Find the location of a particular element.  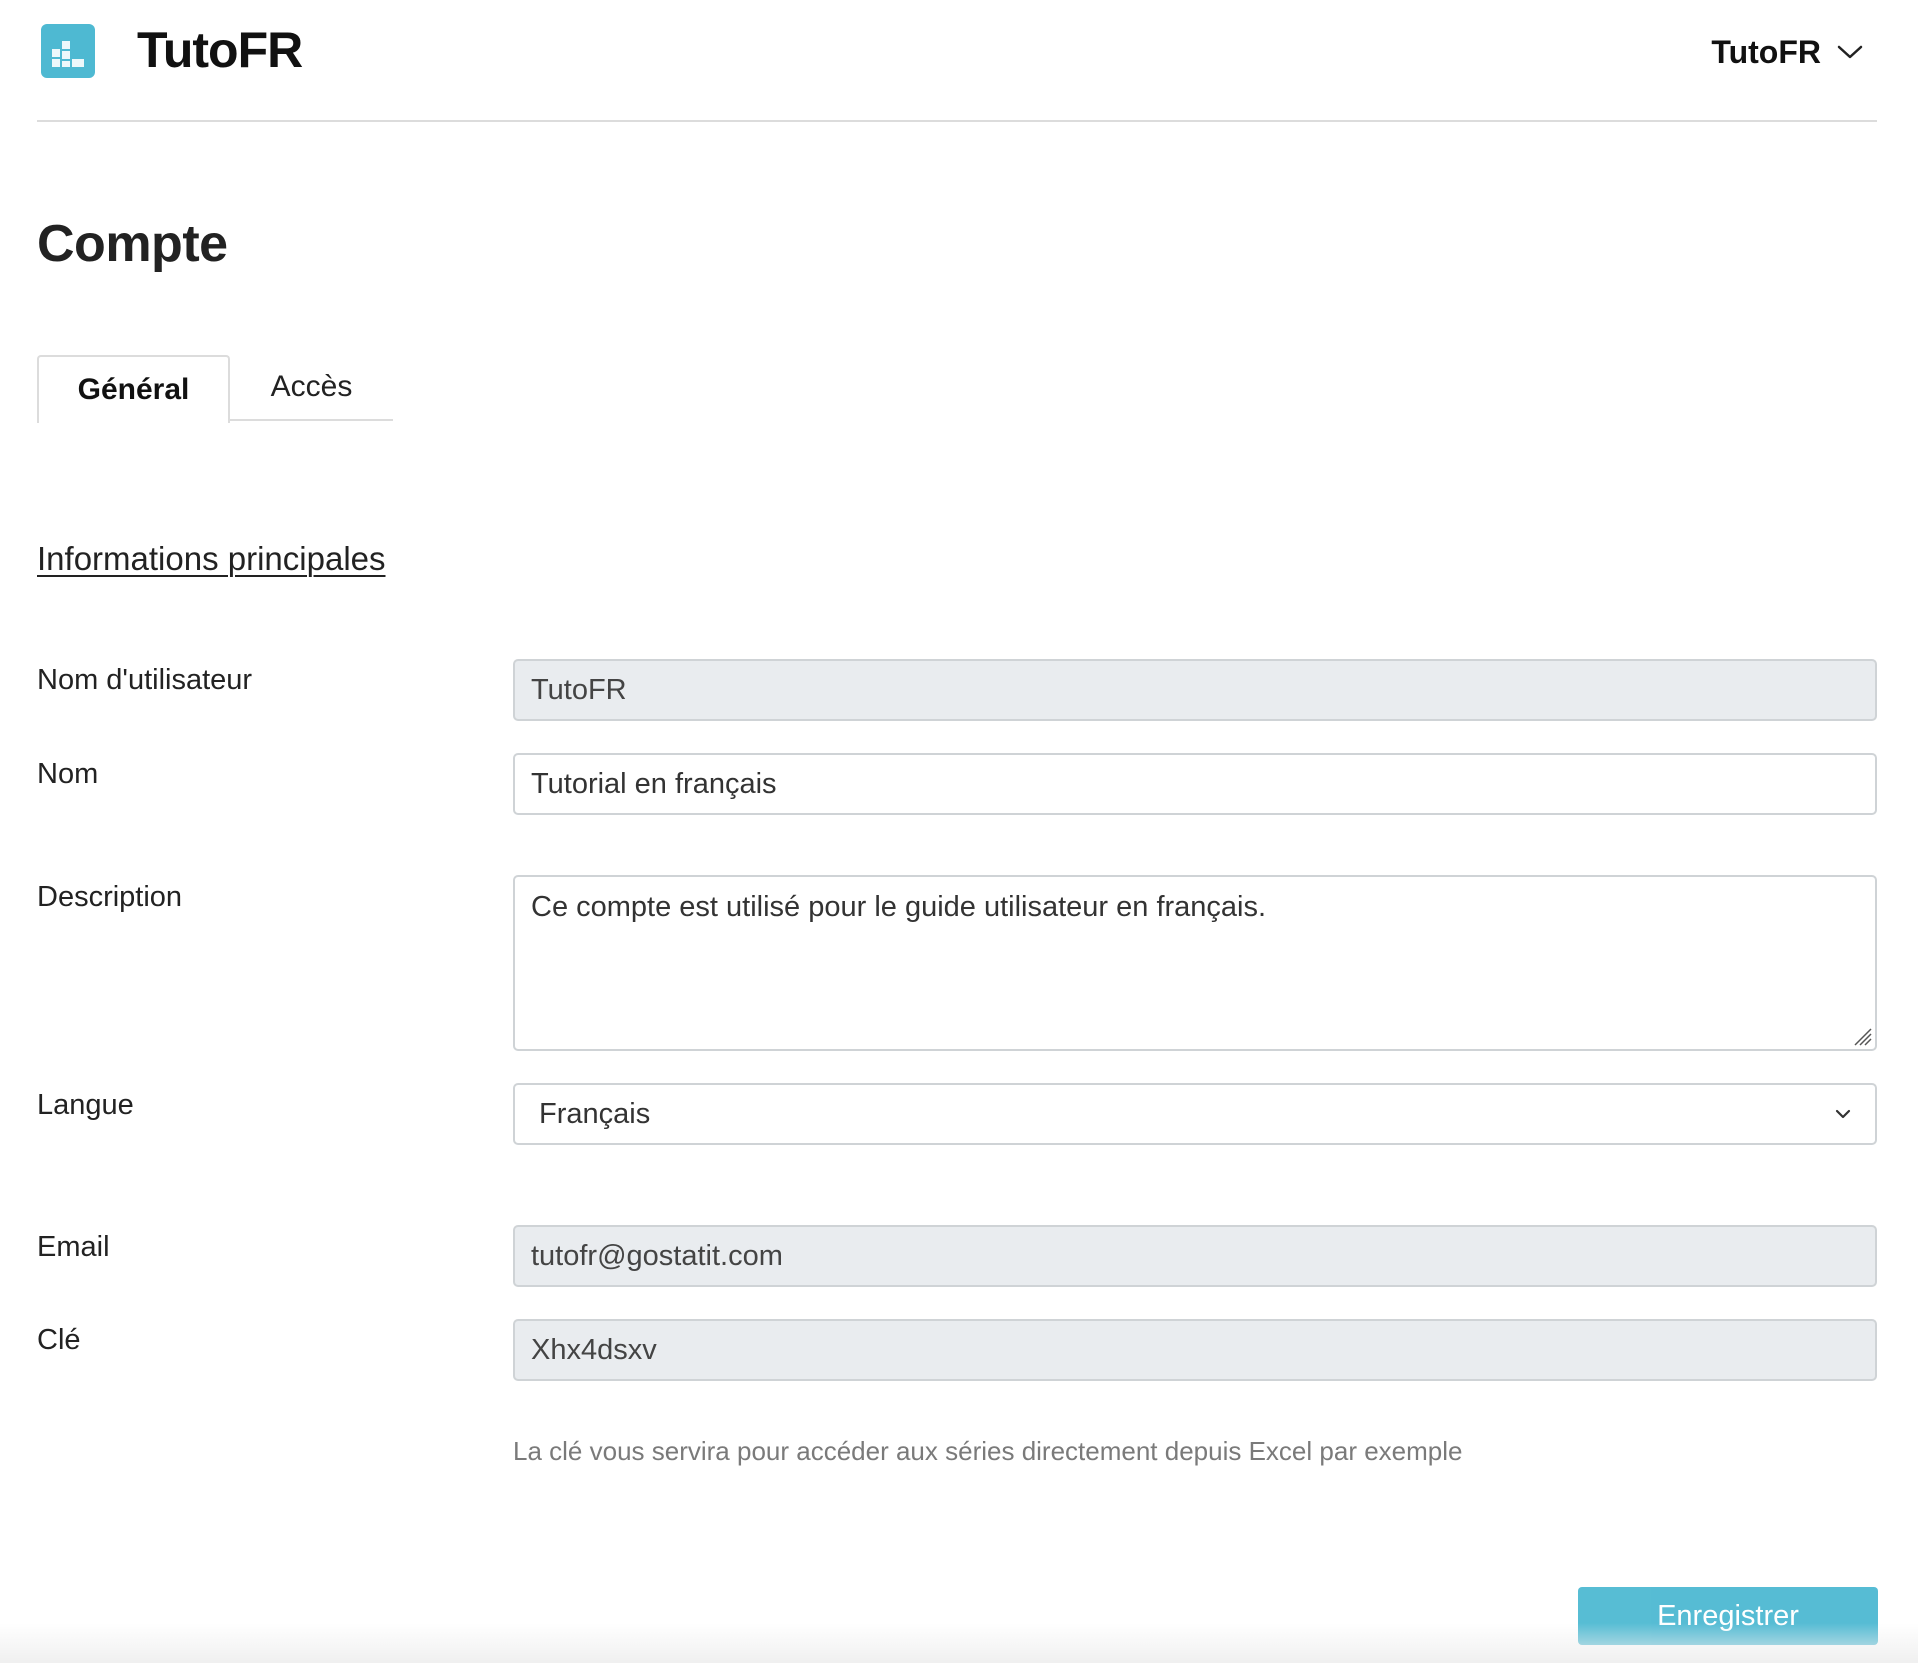

username-label: Nom d'utilisateur is located at coordinates (145, 680).